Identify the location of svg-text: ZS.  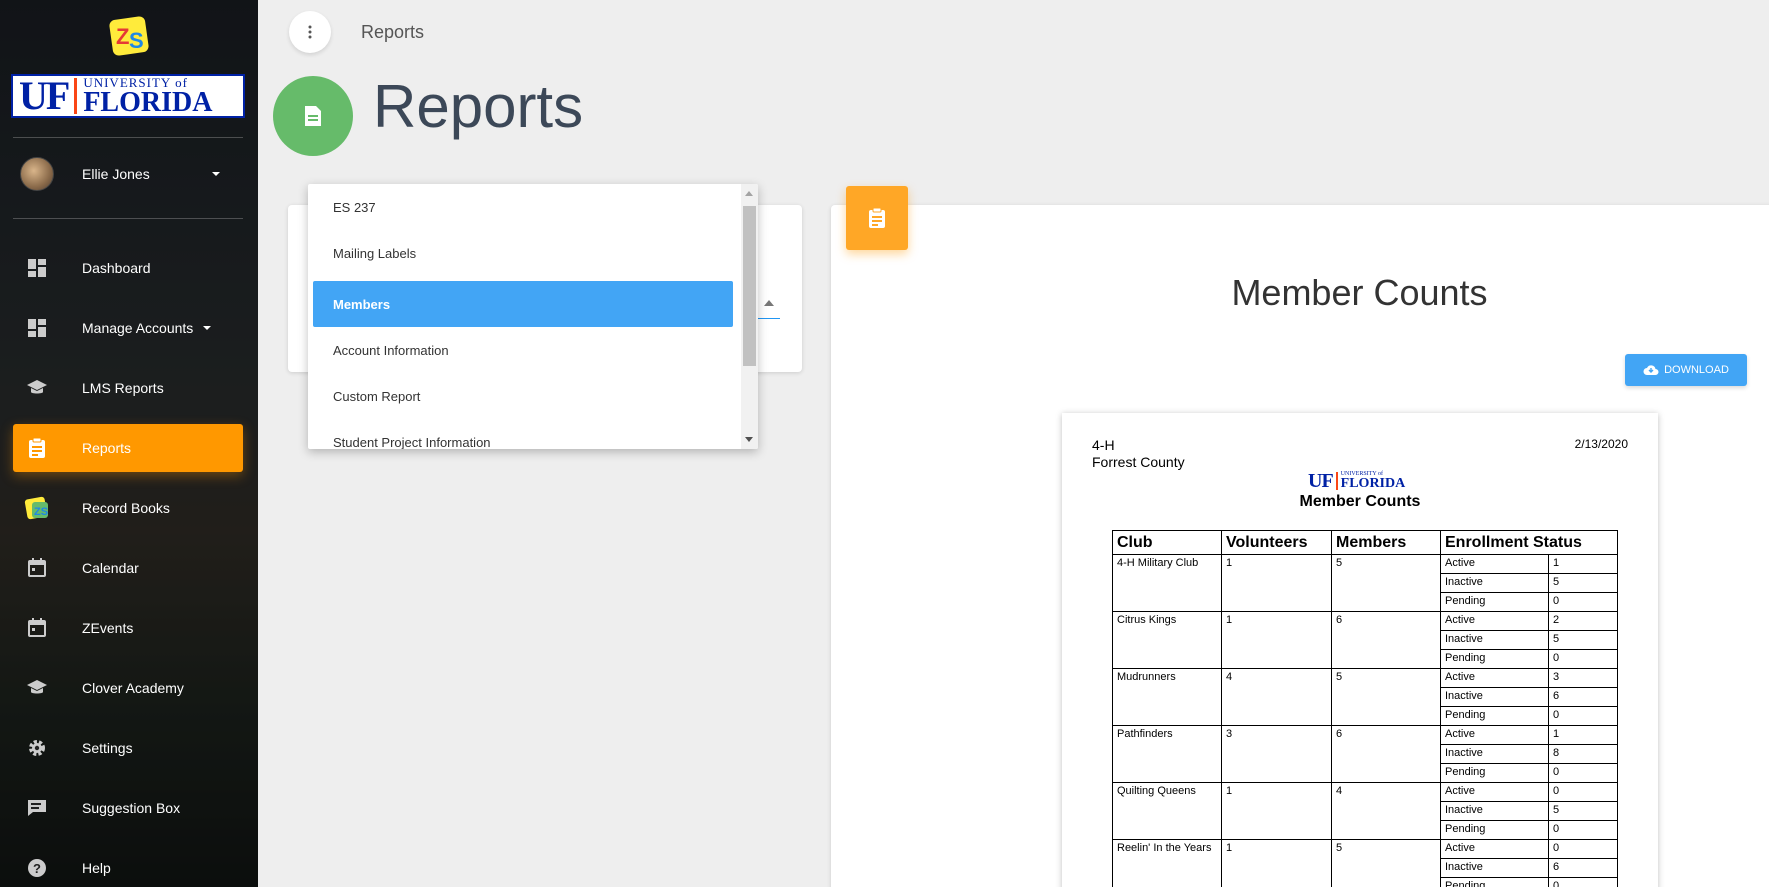
(41, 512).